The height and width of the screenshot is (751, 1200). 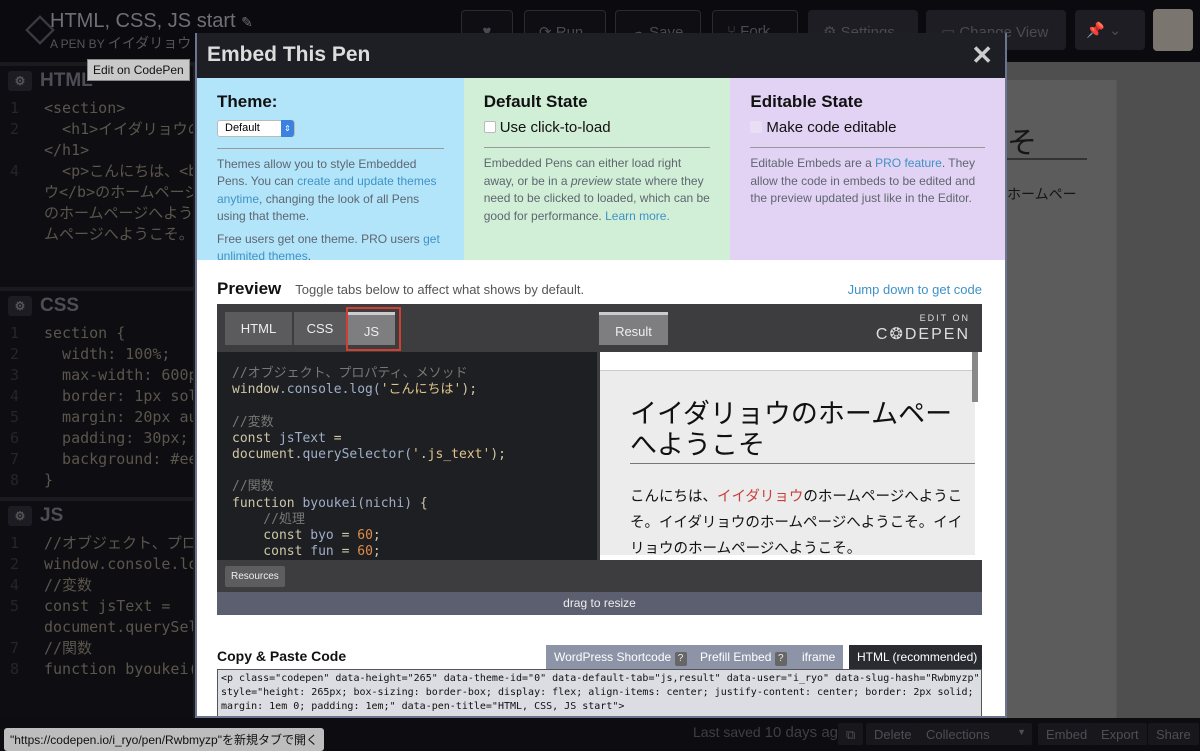 I want to click on scrollbar, so click(x=975, y=377).